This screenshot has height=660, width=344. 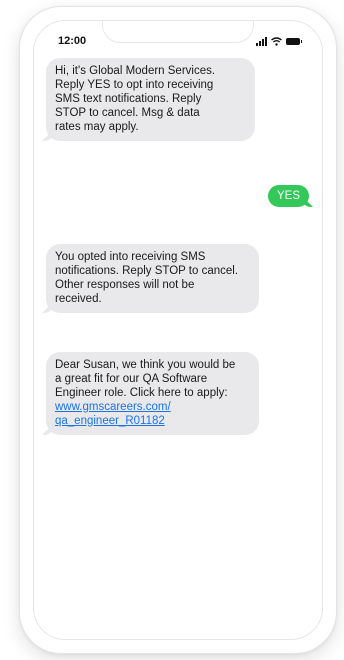 What do you see at coordinates (72, 41) in the screenshot?
I see `status-time: 12:00` at bounding box center [72, 41].